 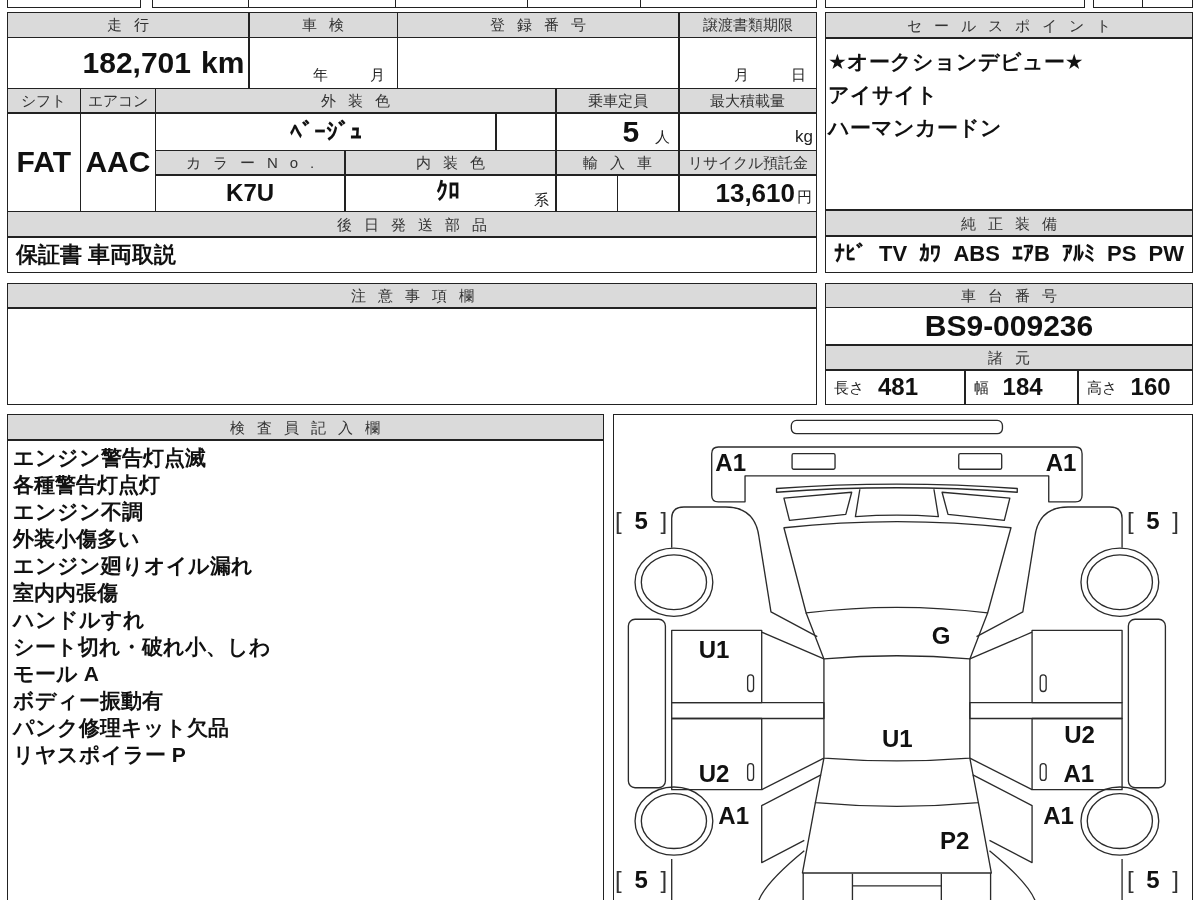 What do you see at coordinates (849, 387) in the screenshot?
I see `dimension-label: 長さ` at bounding box center [849, 387].